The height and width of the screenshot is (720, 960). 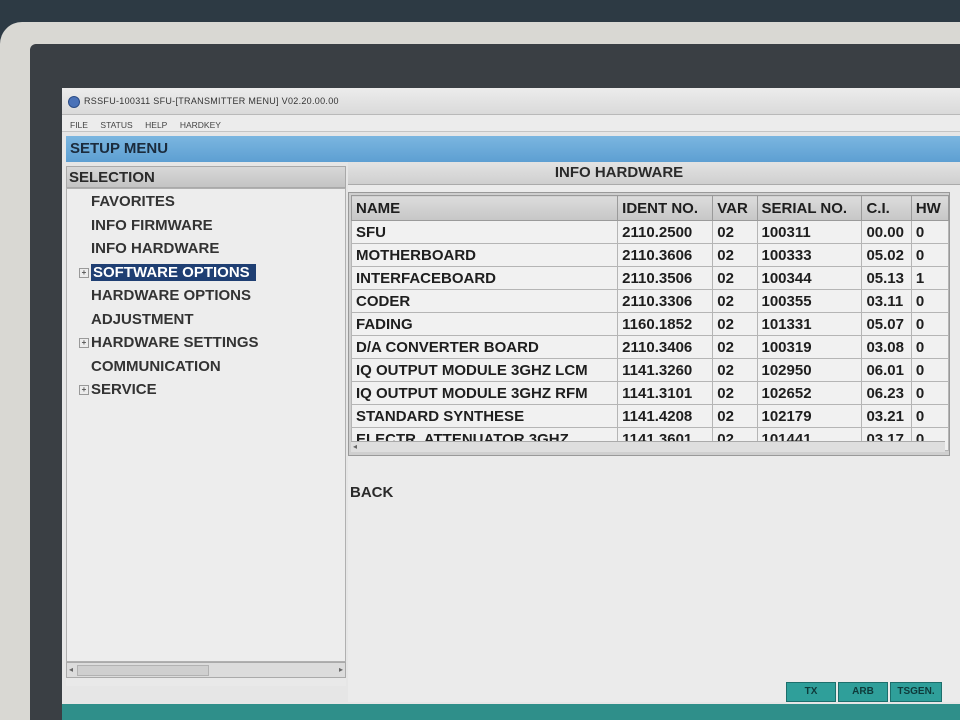 I want to click on table-scroll-left-icon: ◂, so click(x=355, y=446).